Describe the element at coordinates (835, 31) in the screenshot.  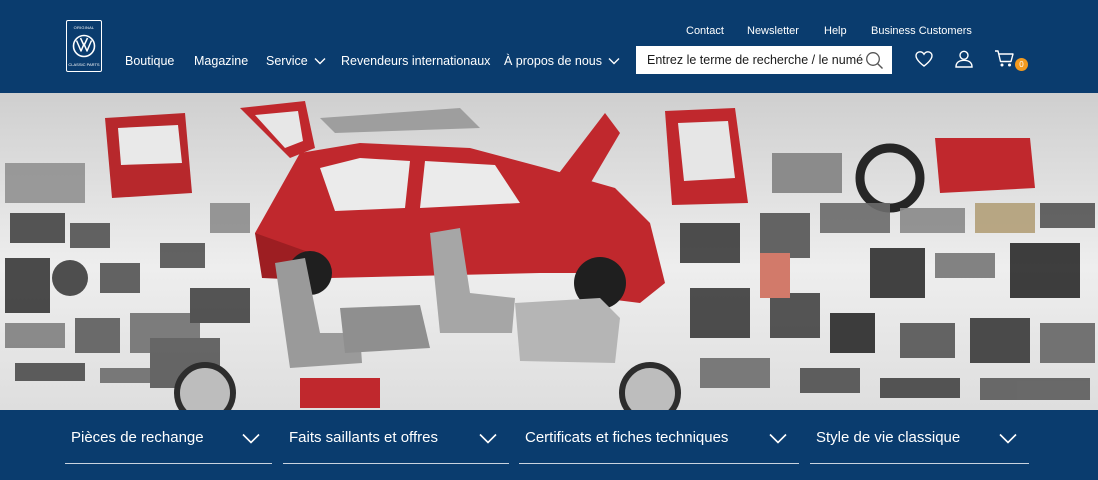
I see `utility-link-help: Help` at that location.